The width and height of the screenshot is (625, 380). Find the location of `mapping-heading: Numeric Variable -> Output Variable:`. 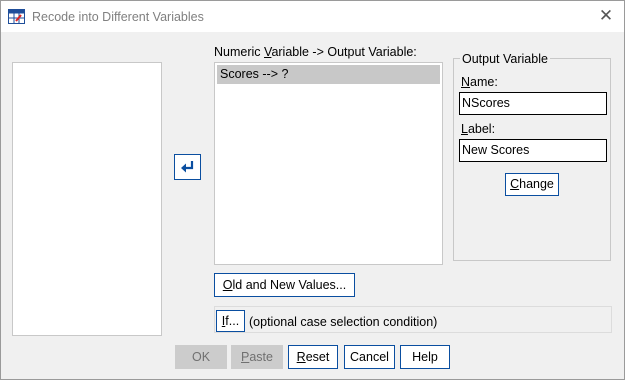

mapping-heading: Numeric Variable -> Output Variable: is located at coordinates (315, 52).